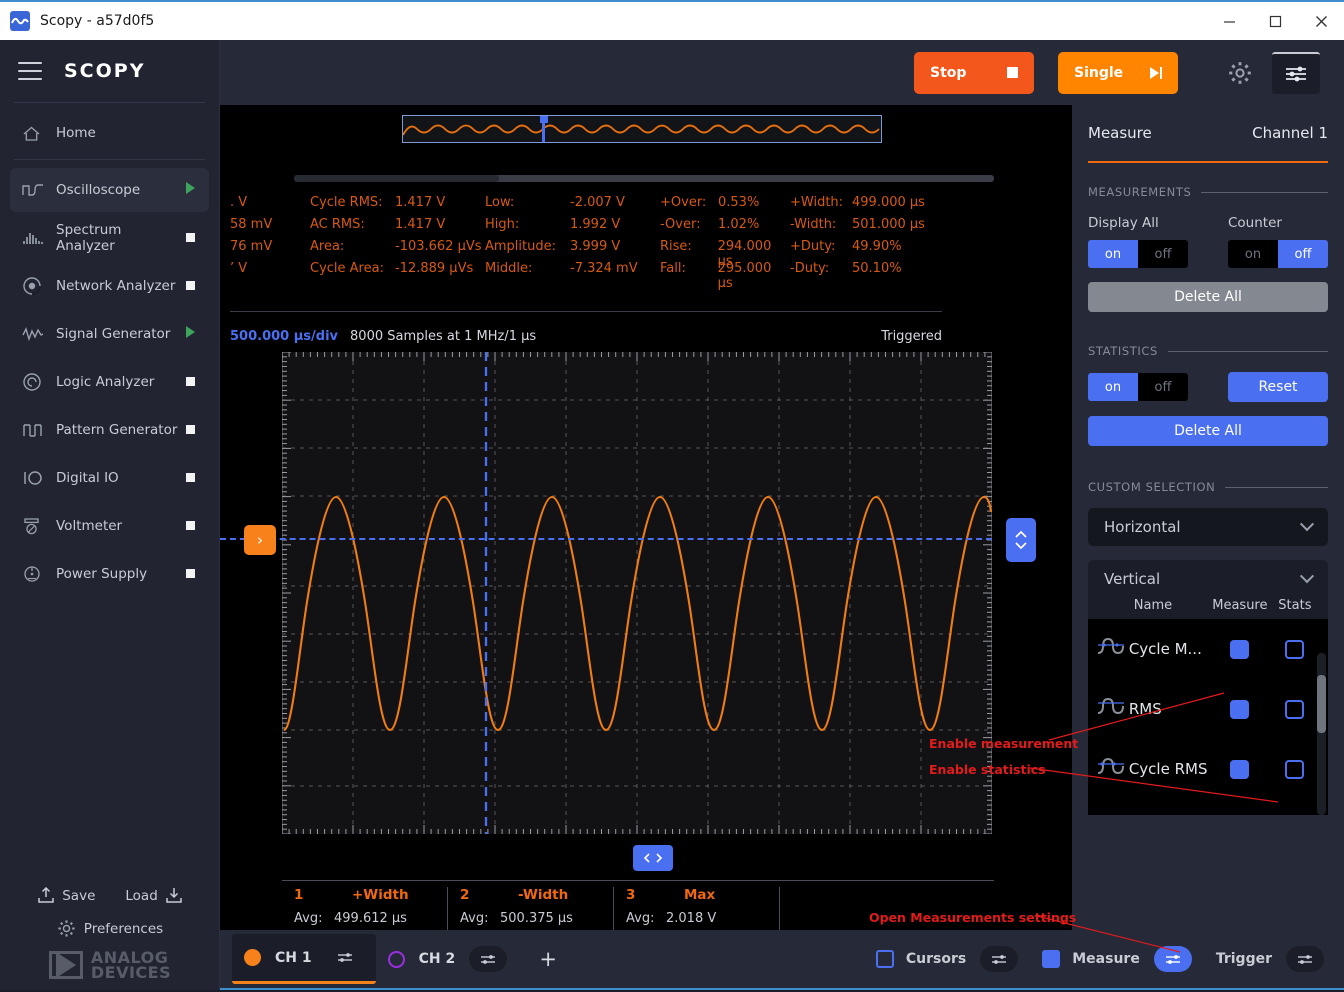 This screenshot has height=992, width=1344. I want to click on sidebar-item-voltmeter: Voltmeter, so click(109, 526).